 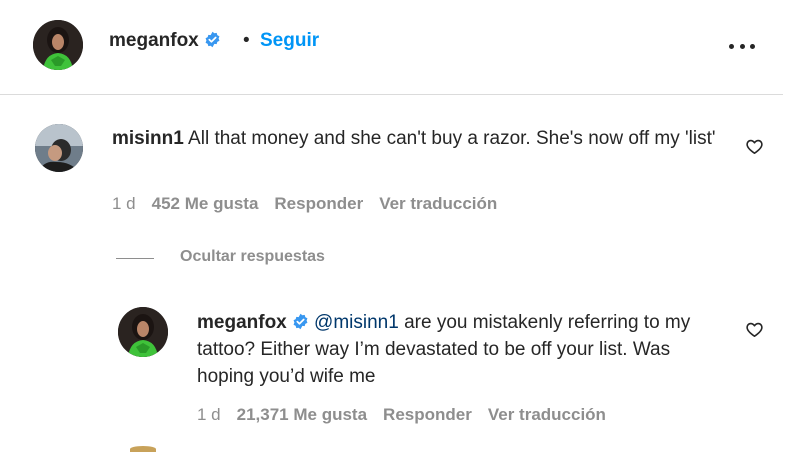 What do you see at coordinates (165, 41) in the screenshot?
I see `post-author-username: meganfox` at bounding box center [165, 41].